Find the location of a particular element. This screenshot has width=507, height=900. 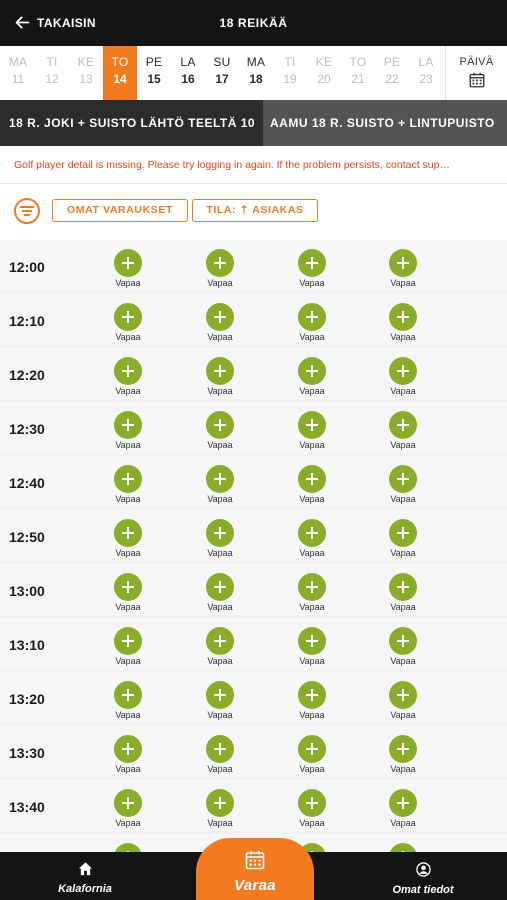

date-item: PE 15 is located at coordinates (154, 73).